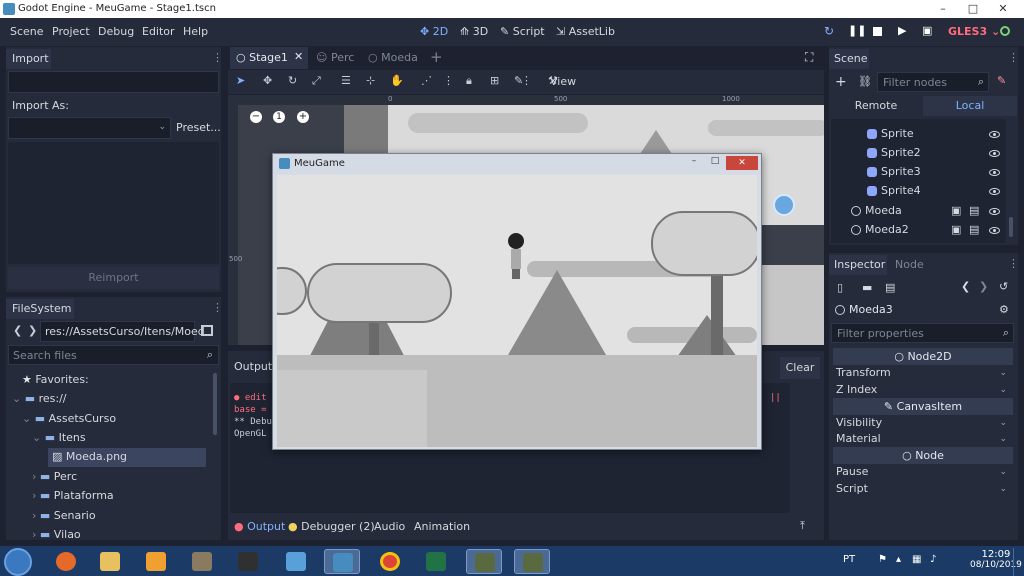 This screenshot has width=1024, height=576. I want to click on tab-output: ● Output, so click(259, 526).